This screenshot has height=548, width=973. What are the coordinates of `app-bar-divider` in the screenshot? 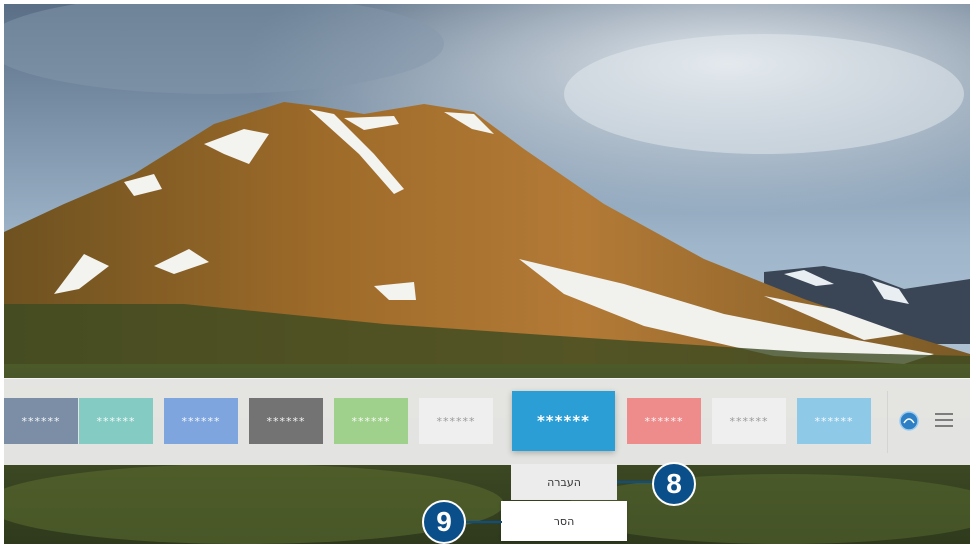 It's located at (887, 422).